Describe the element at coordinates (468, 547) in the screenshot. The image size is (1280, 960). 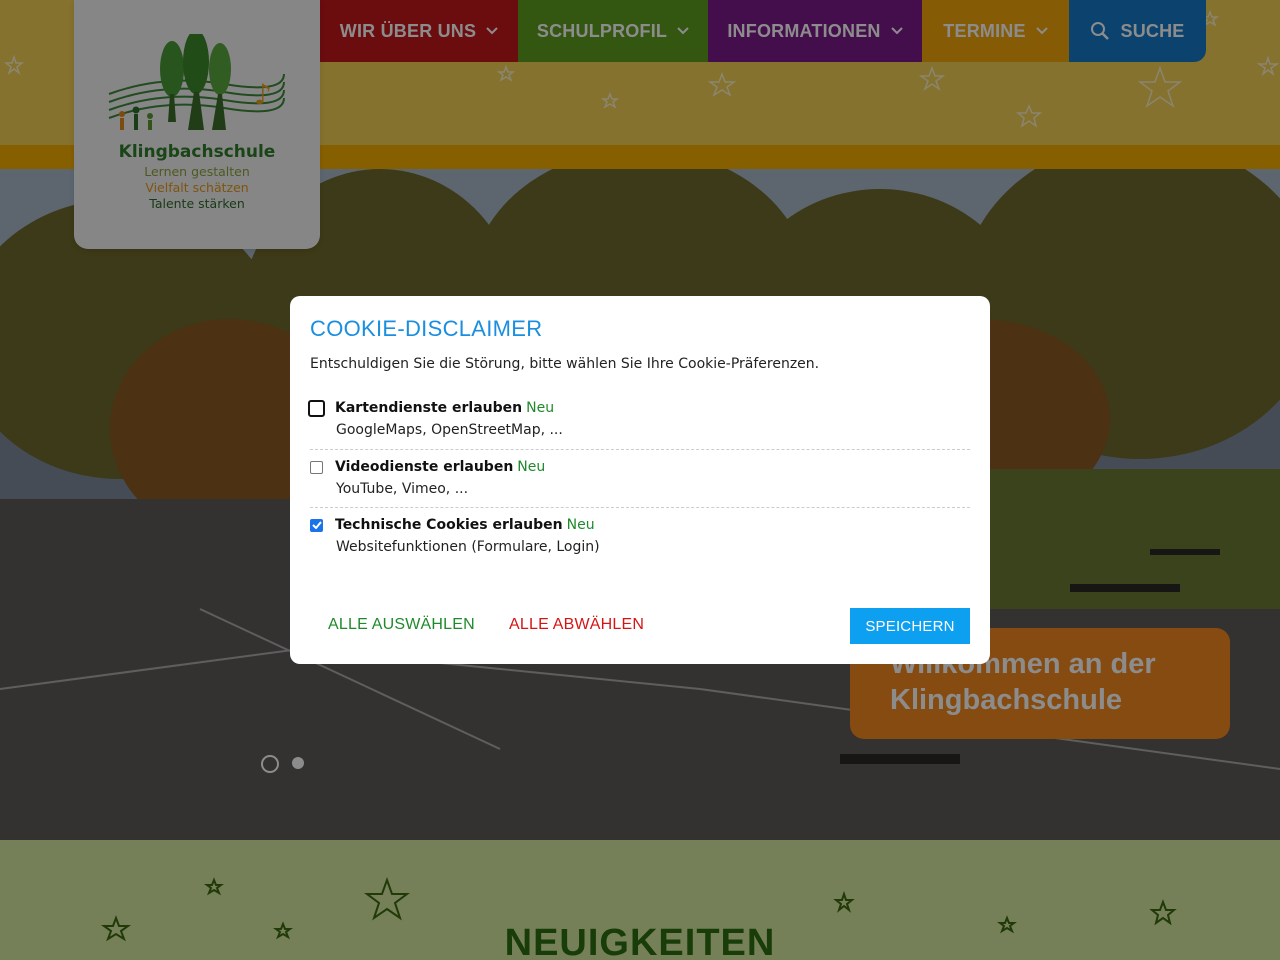
I see `option-description: Websitefunktionen (Formulare, Login)` at that location.